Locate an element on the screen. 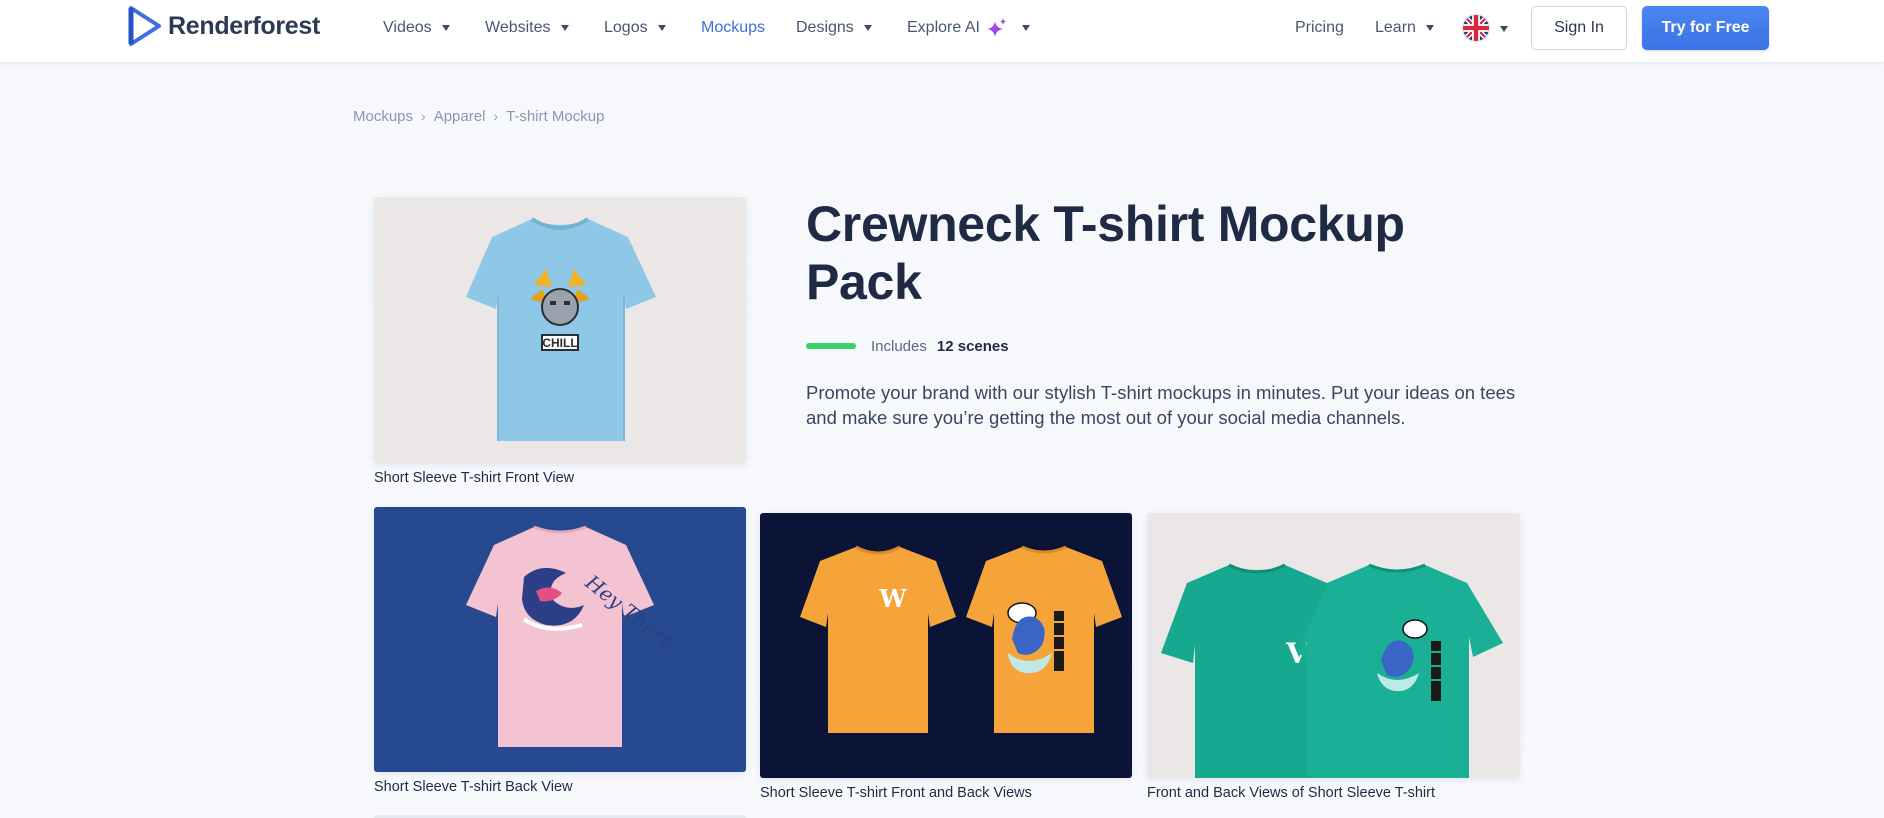 Image resolution: width=1884 pixels, height=818 pixels. shirt-print-text: CHILL is located at coordinates (559, 343).